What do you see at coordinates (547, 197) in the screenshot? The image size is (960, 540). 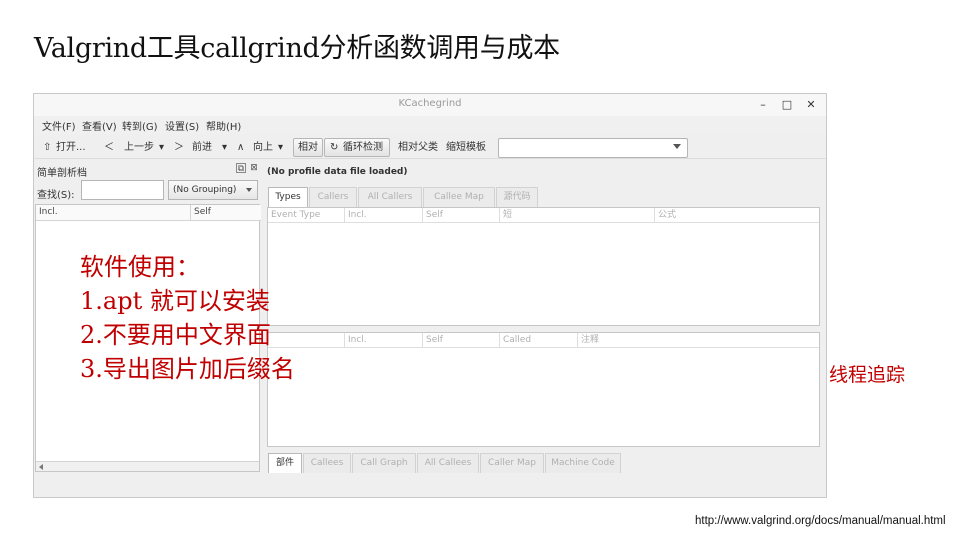 I see `top-tab-bar: Types Callers All Callers Callee Map 源代码` at bounding box center [547, 197].